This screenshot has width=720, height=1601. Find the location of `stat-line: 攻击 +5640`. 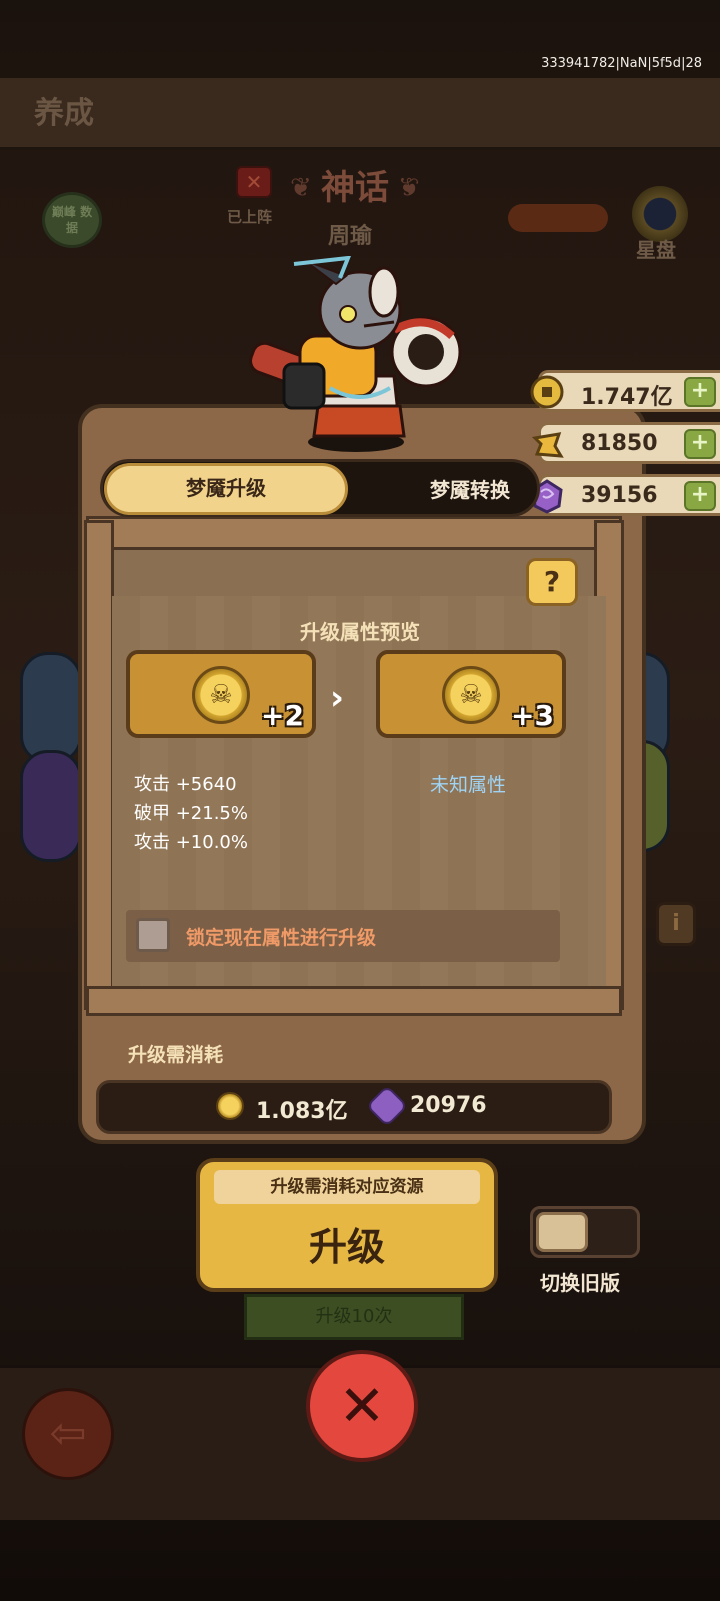

stat-line: 攻击 +5640 is located at coordinates (185, 784).